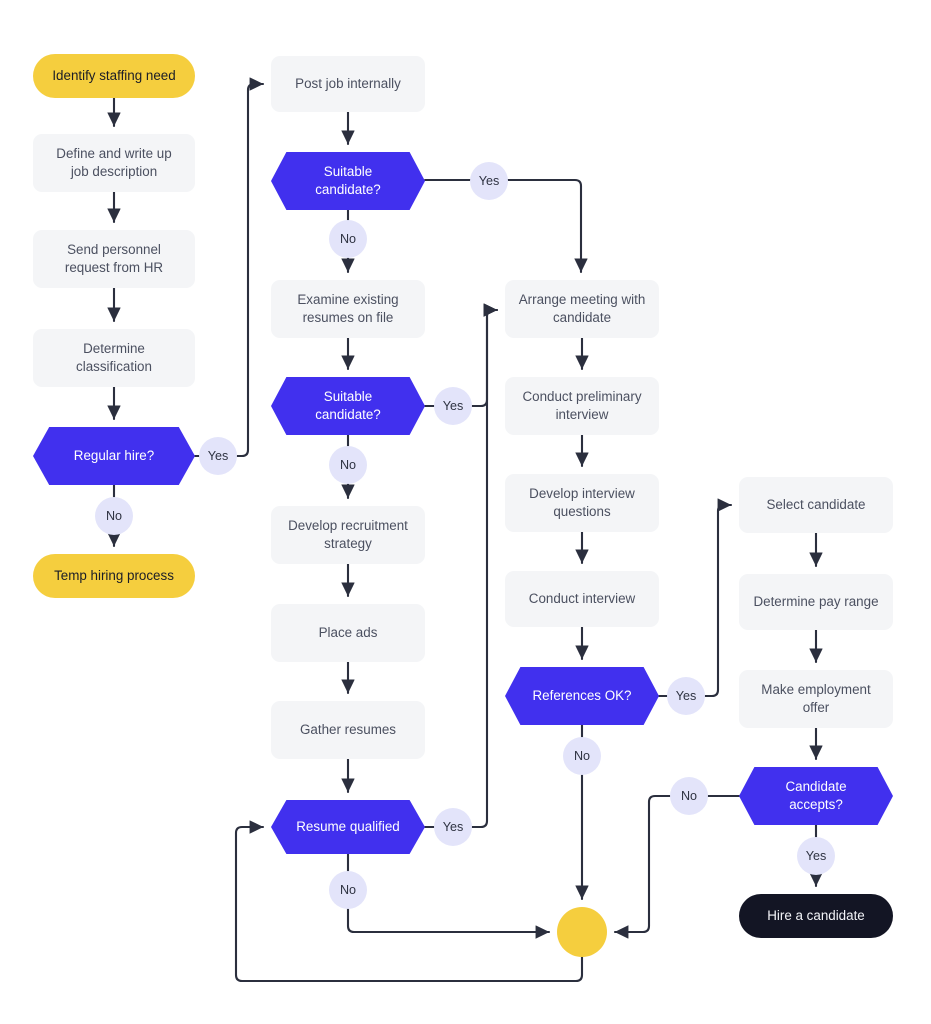 The image size is (931, 1024). I want to click on flow-node-arrange: Arrange meeting with candidate, so click(582, 309).